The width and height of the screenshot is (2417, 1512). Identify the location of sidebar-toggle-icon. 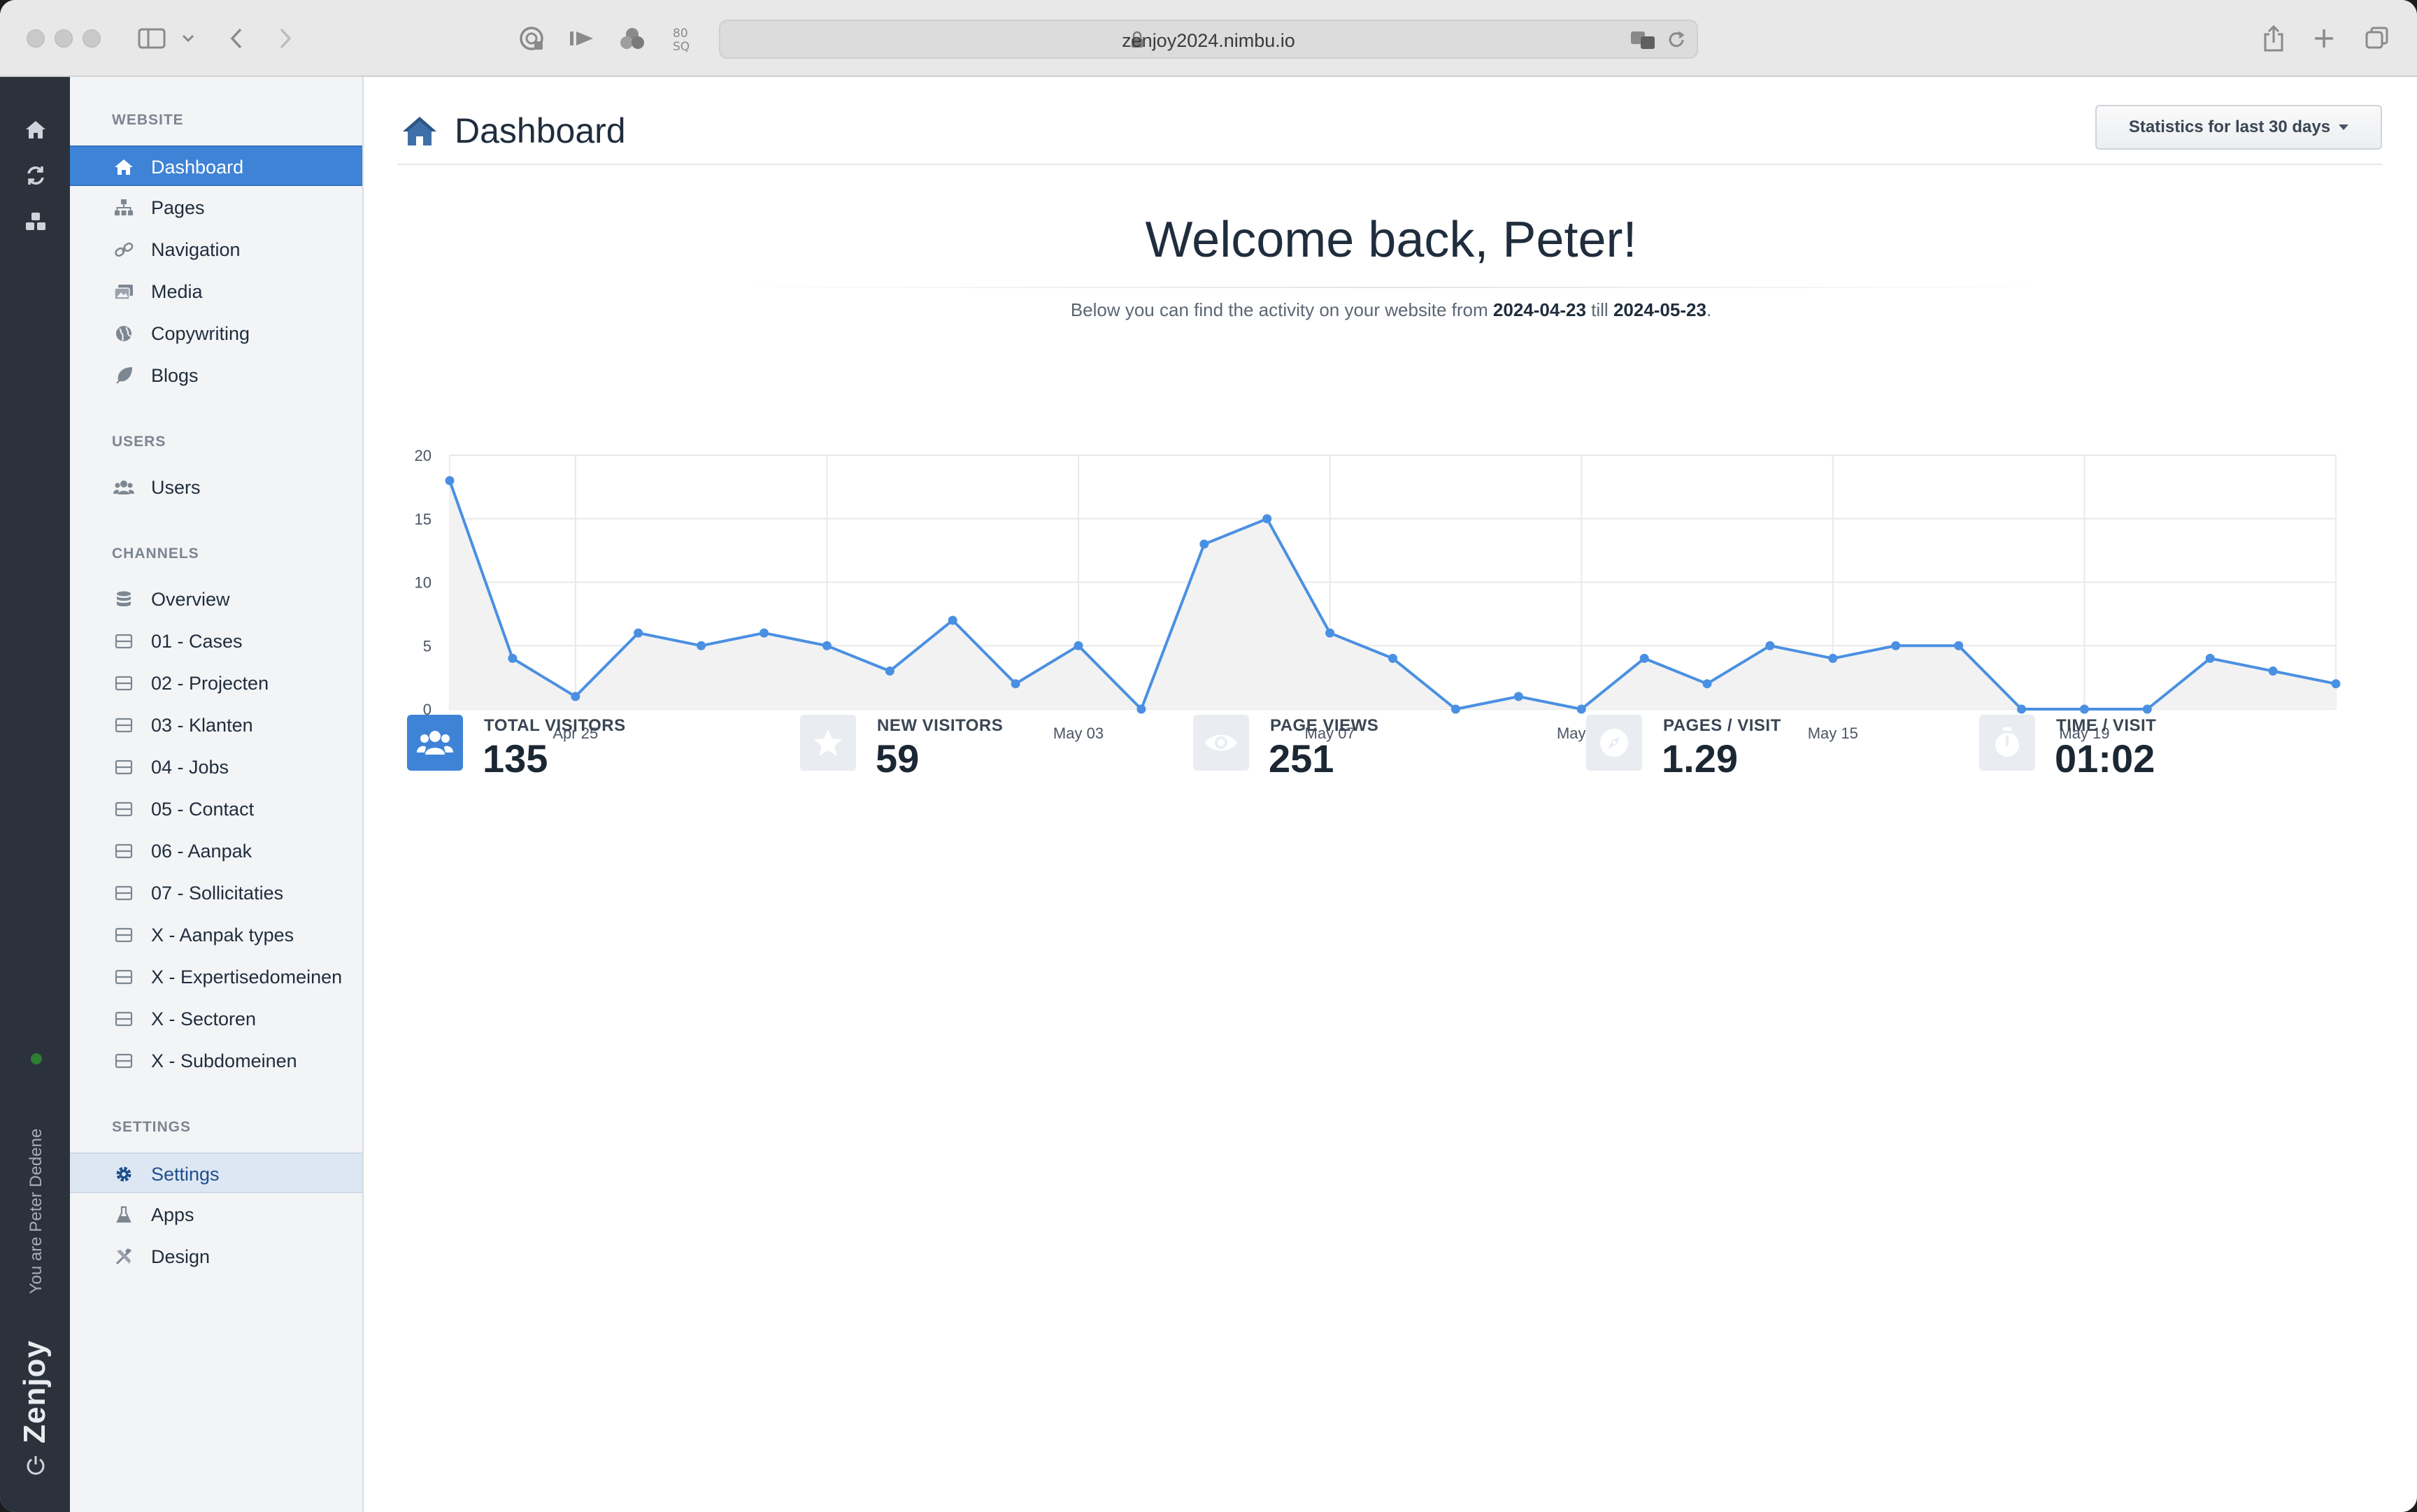
(151, 38).